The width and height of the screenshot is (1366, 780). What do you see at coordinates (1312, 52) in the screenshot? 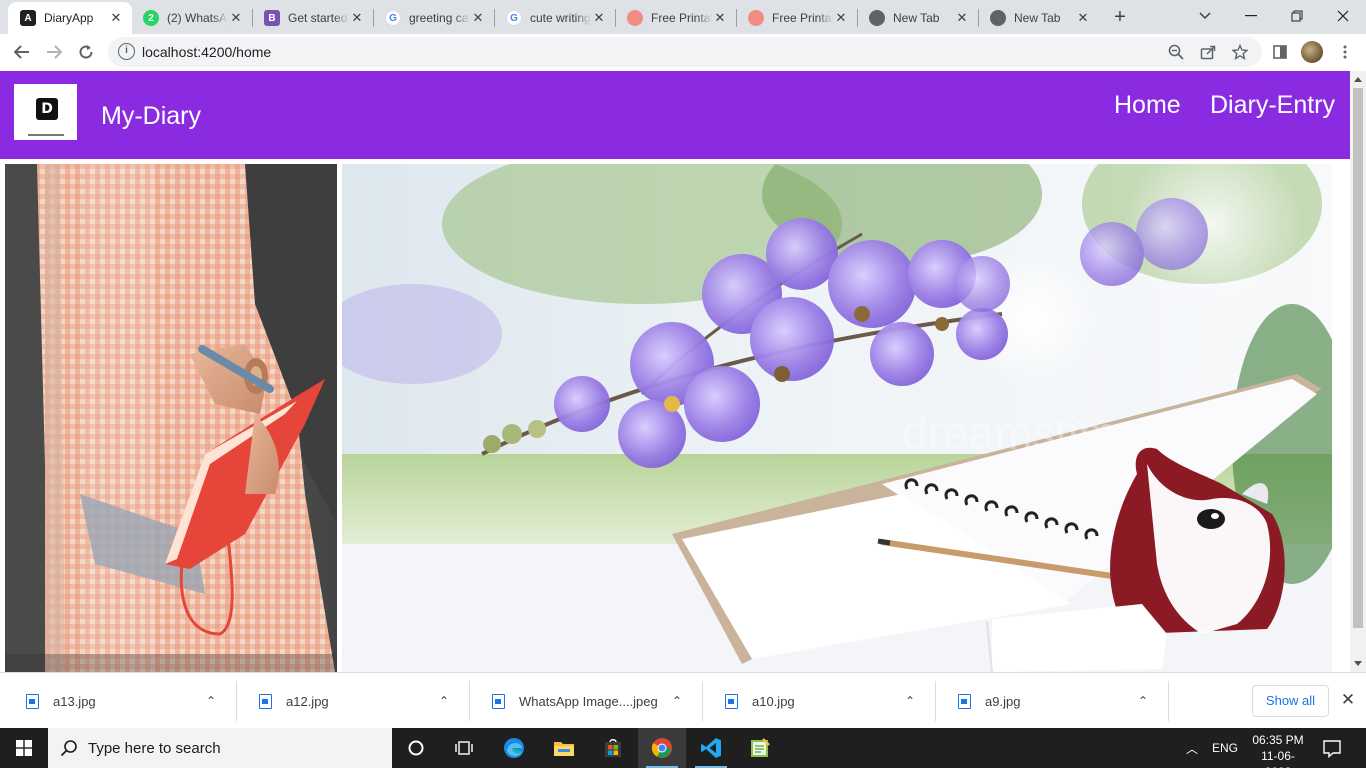
I see `profile-avatar` at bounding box center [1312, 52].